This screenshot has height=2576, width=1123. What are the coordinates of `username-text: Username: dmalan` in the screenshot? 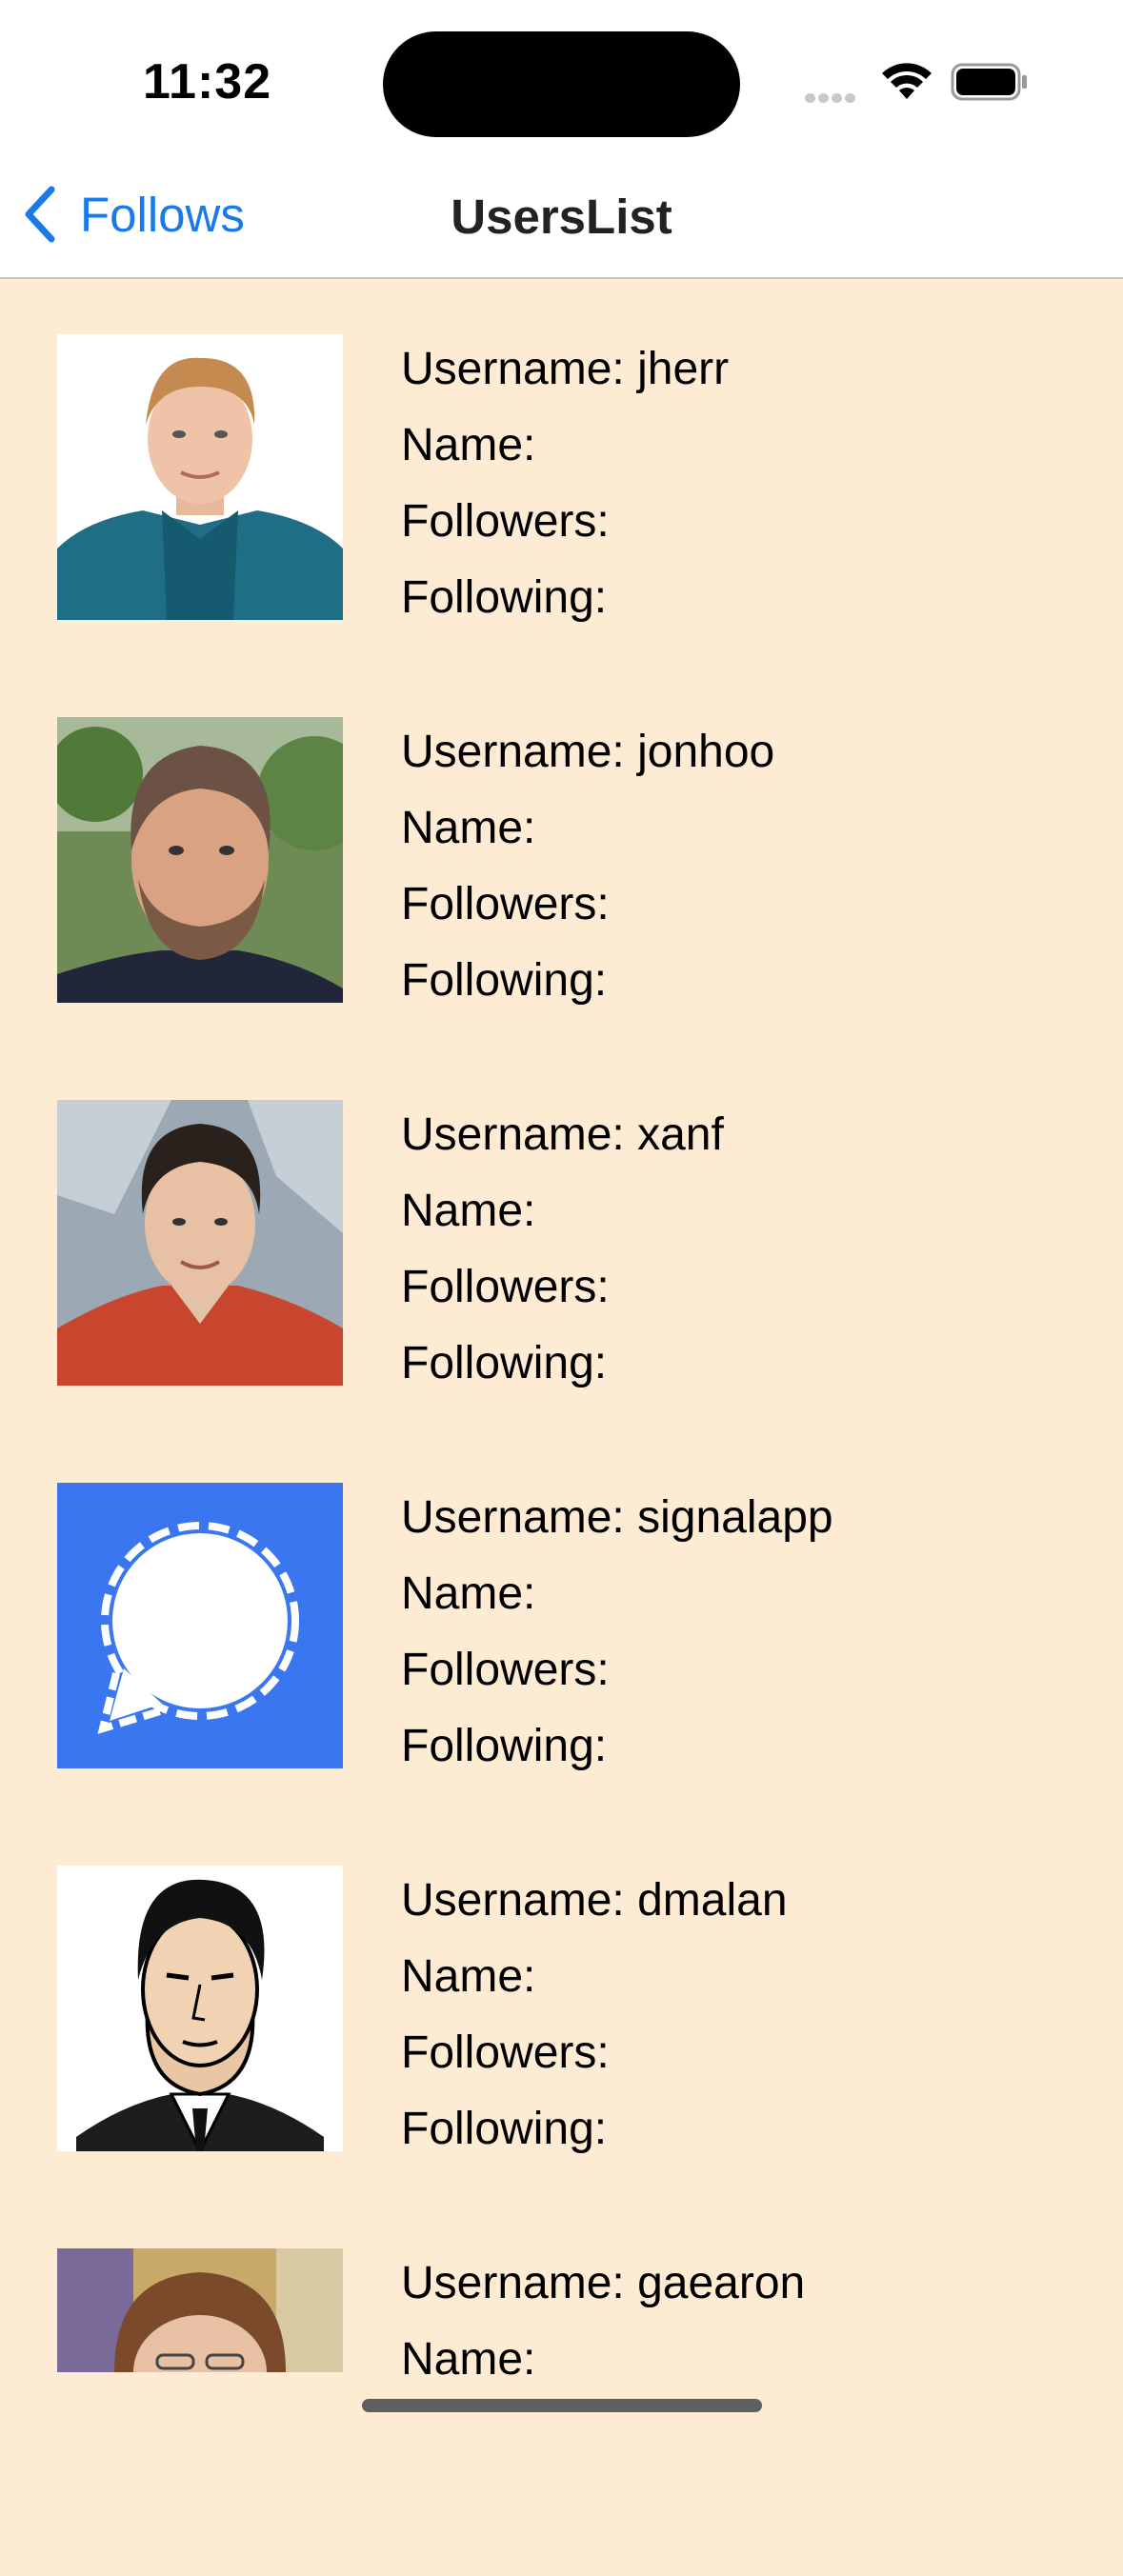 It's located at (594, 1900).